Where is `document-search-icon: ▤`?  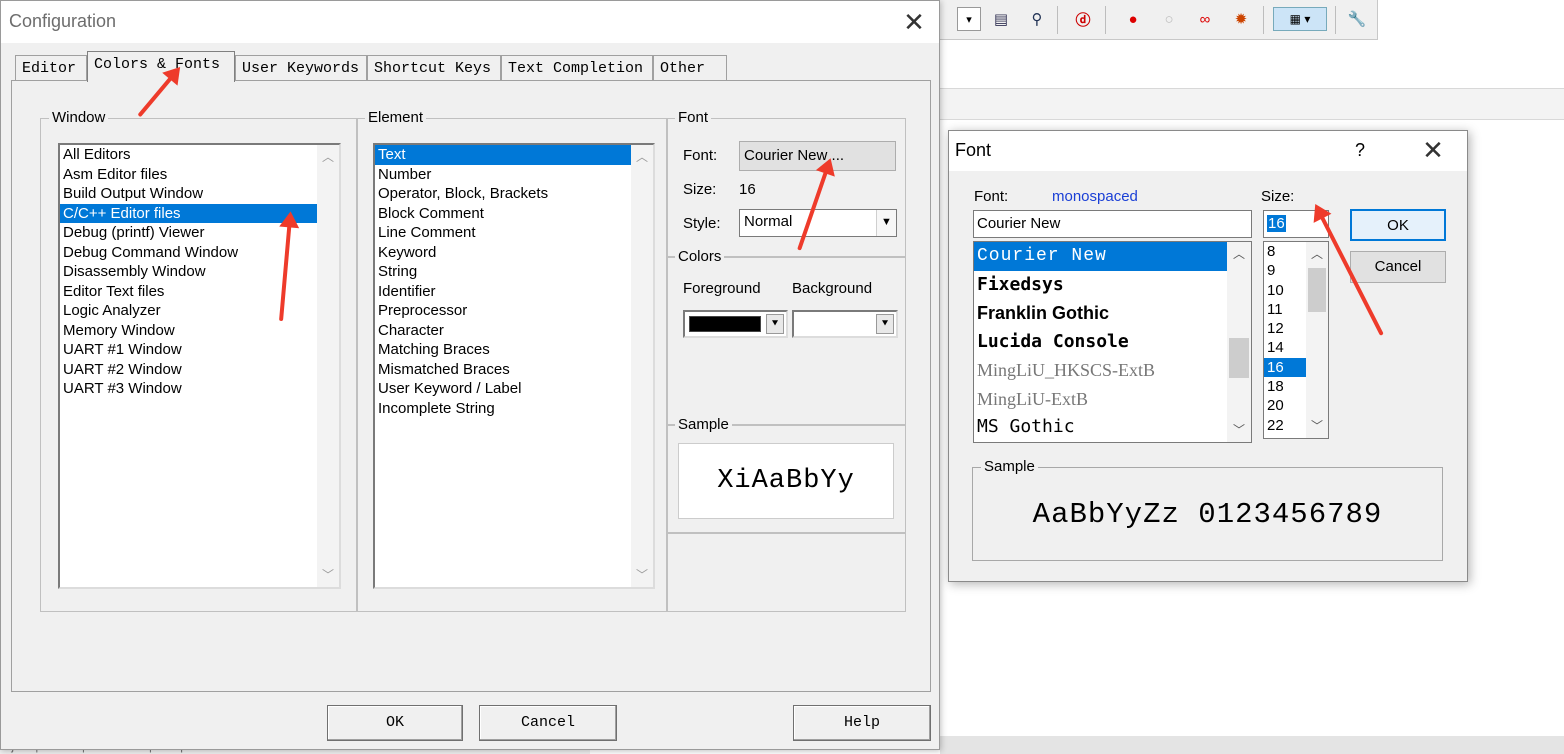 document-search-icon: ▤ is located at coordinates (1001, 19).